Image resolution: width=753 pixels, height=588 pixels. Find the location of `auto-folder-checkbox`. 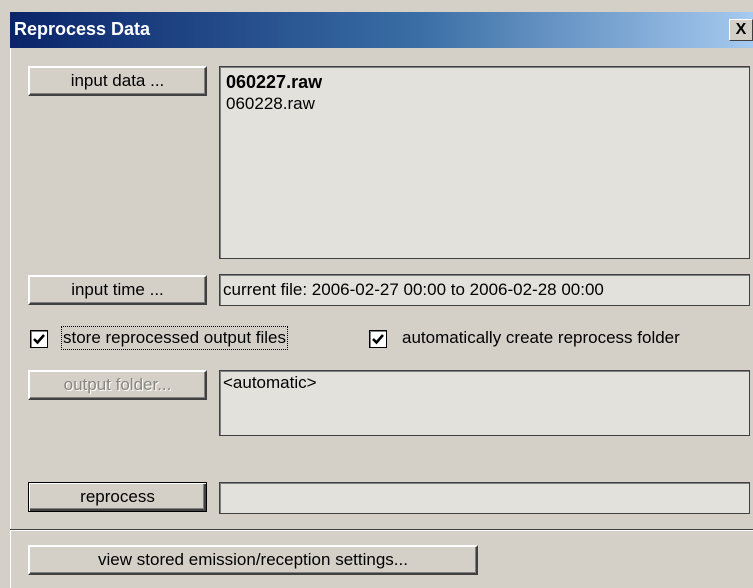

auto-folder-checkbox is located at coordinates (378, 339).